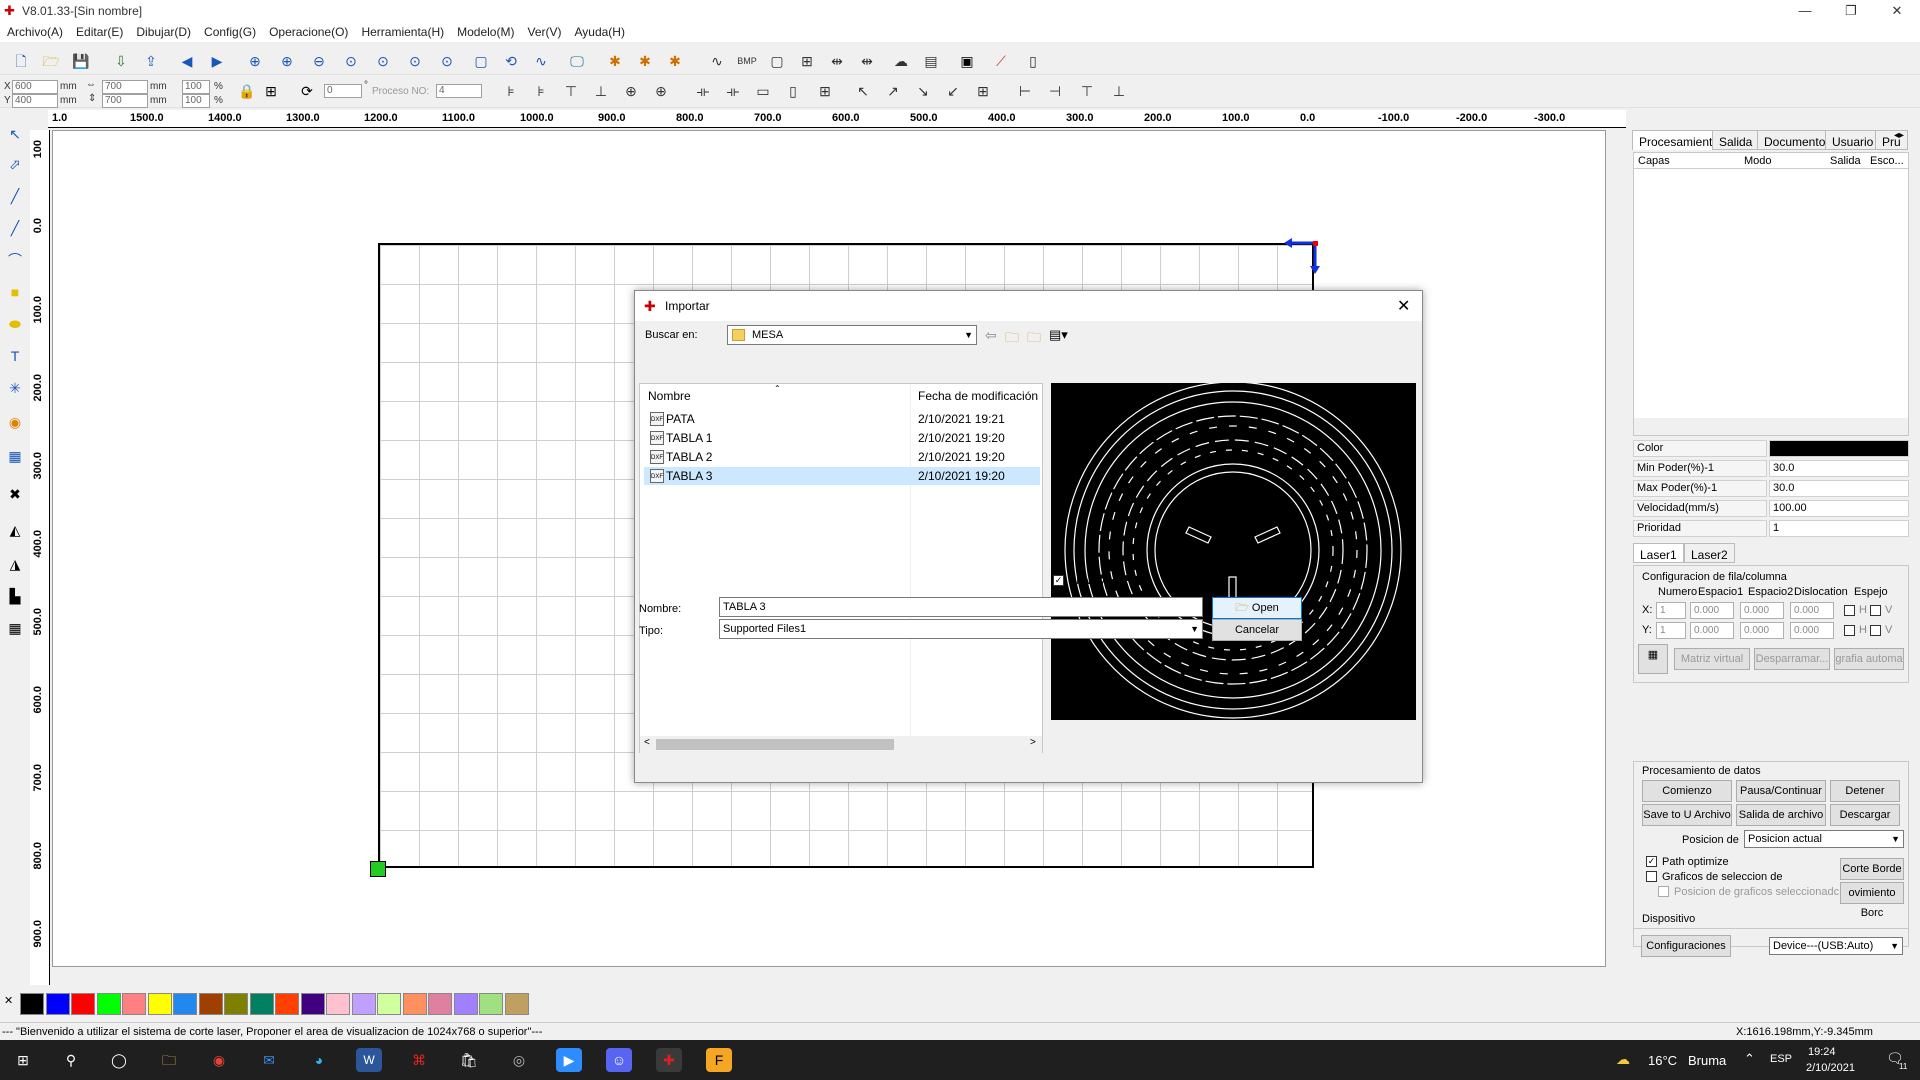  I want to click on restore-icon: ❐, so click(1851, 11).